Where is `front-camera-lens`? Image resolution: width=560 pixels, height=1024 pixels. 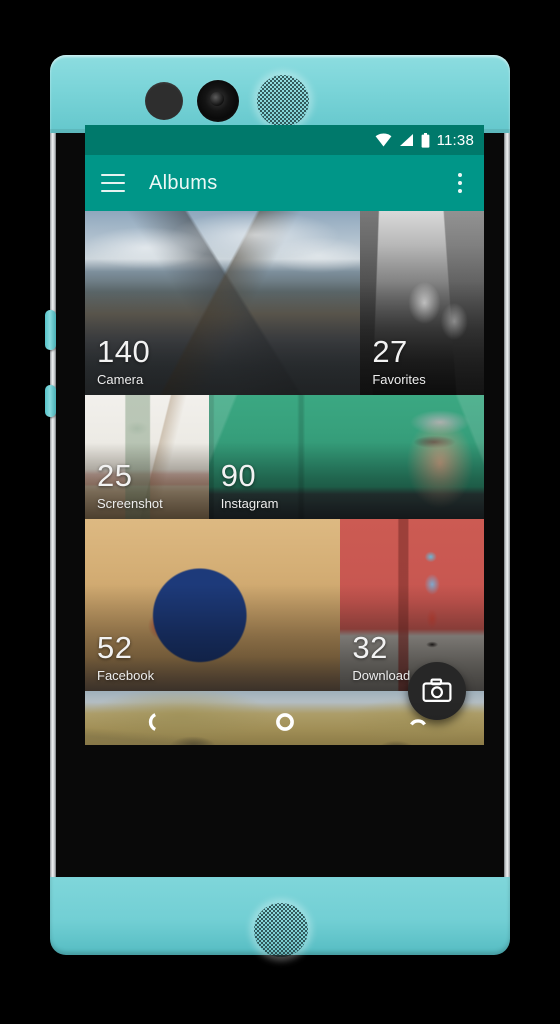
front-camera-lens is located at coordinates (218, 101).